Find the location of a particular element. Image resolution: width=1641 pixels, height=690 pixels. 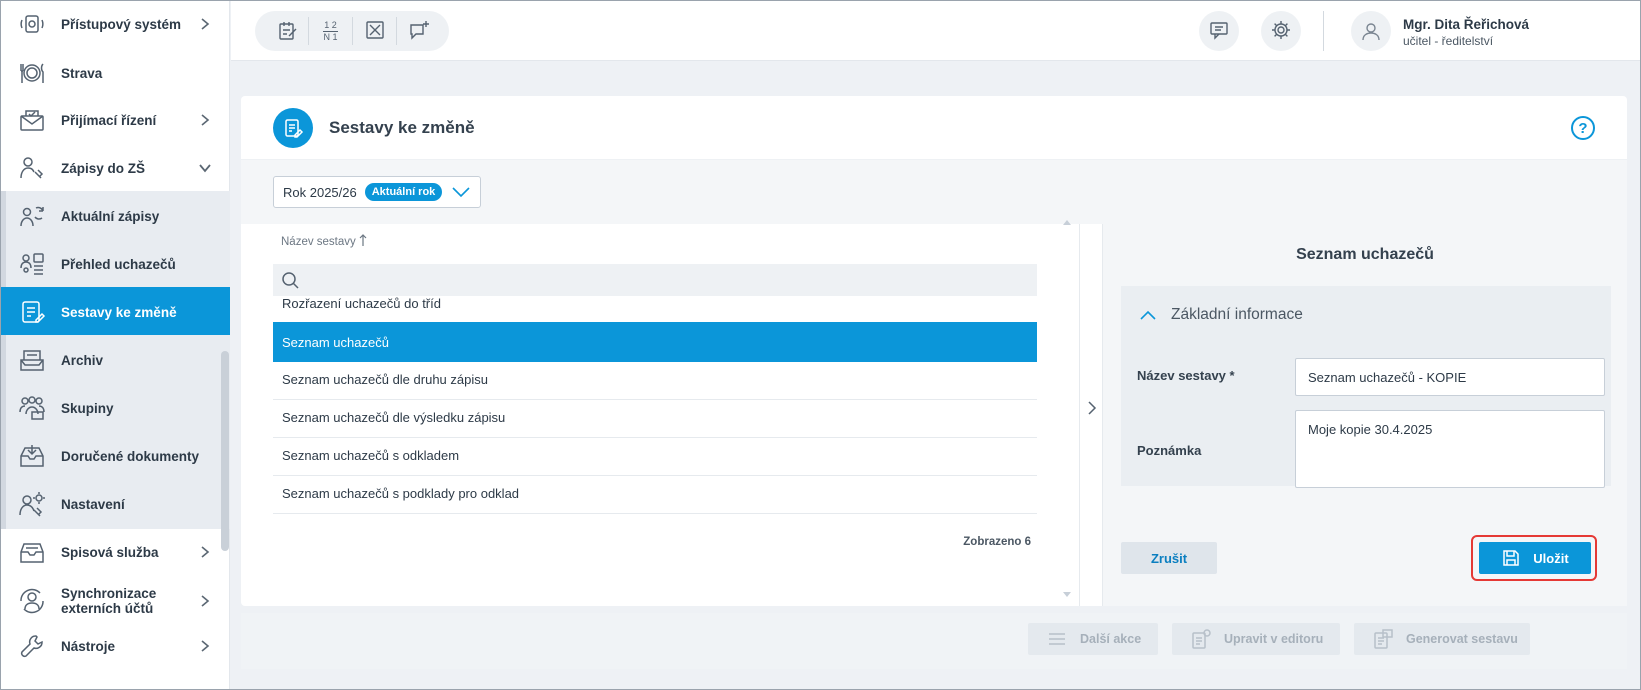

sidebar-item-current-enrollments: Aktuální zápisy is located at coordinates (115, 216).